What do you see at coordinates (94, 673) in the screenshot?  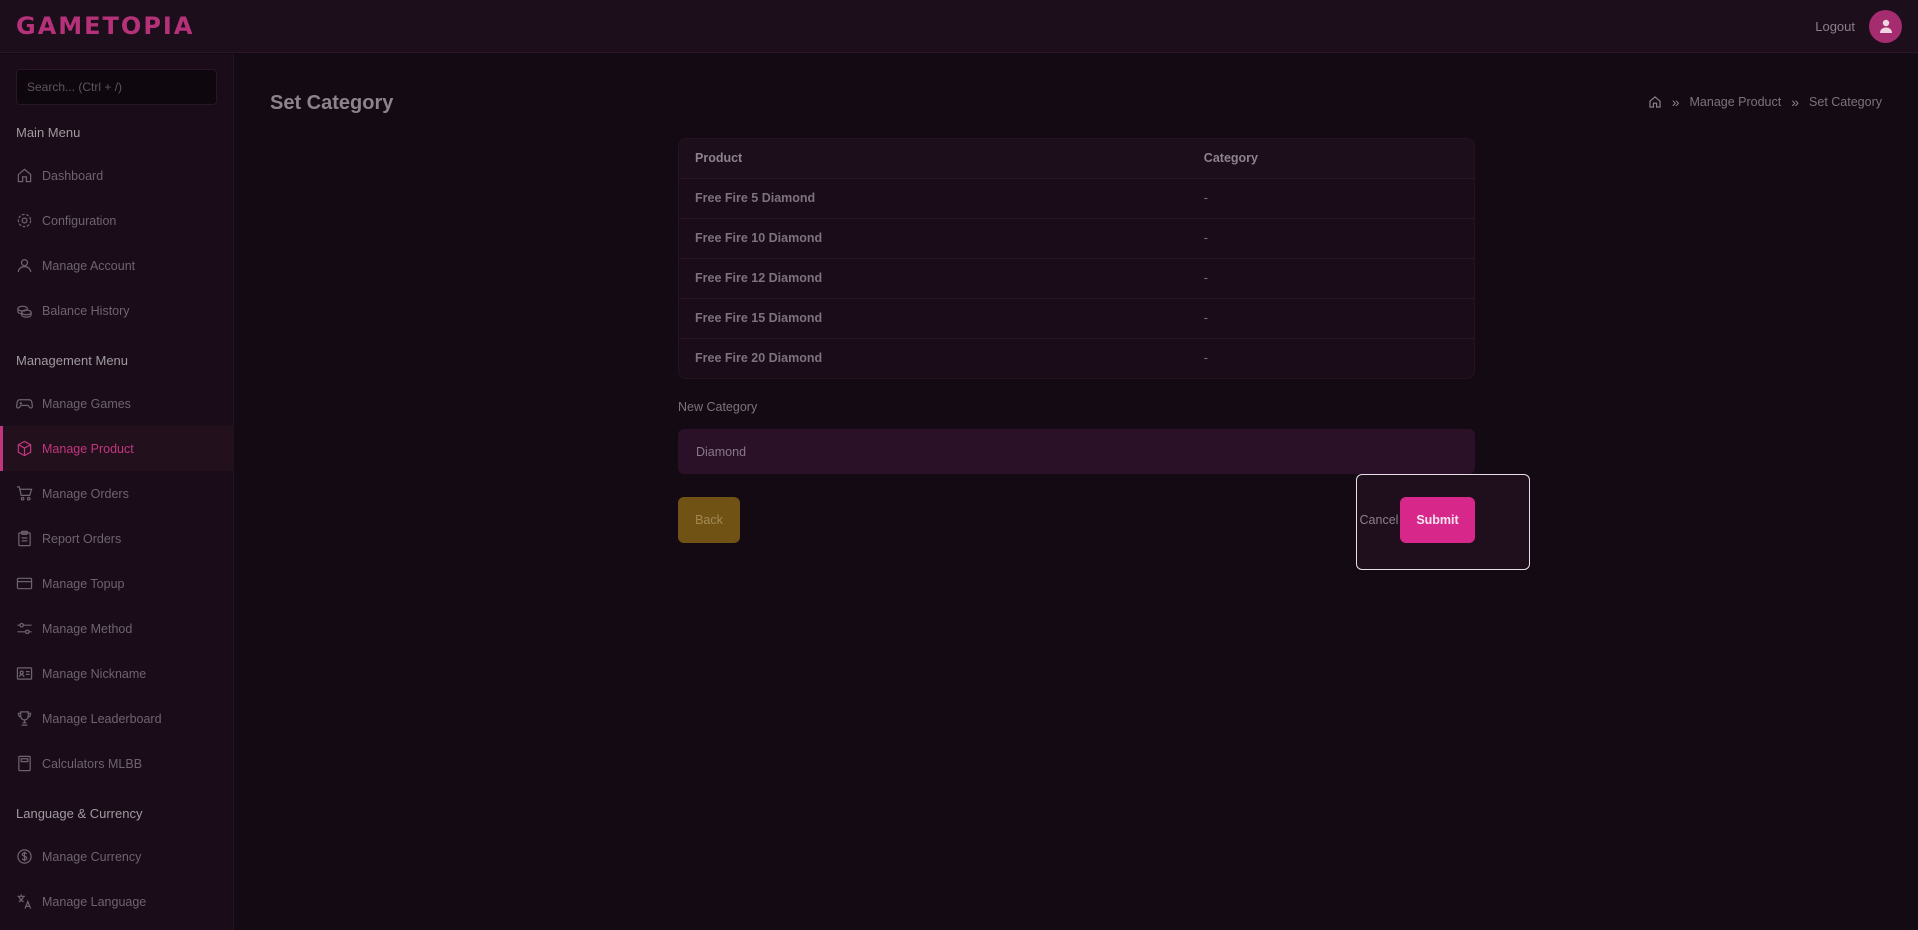 I see `sidebar-item-label: Manage Nickname` at bounding box center [94, 673].